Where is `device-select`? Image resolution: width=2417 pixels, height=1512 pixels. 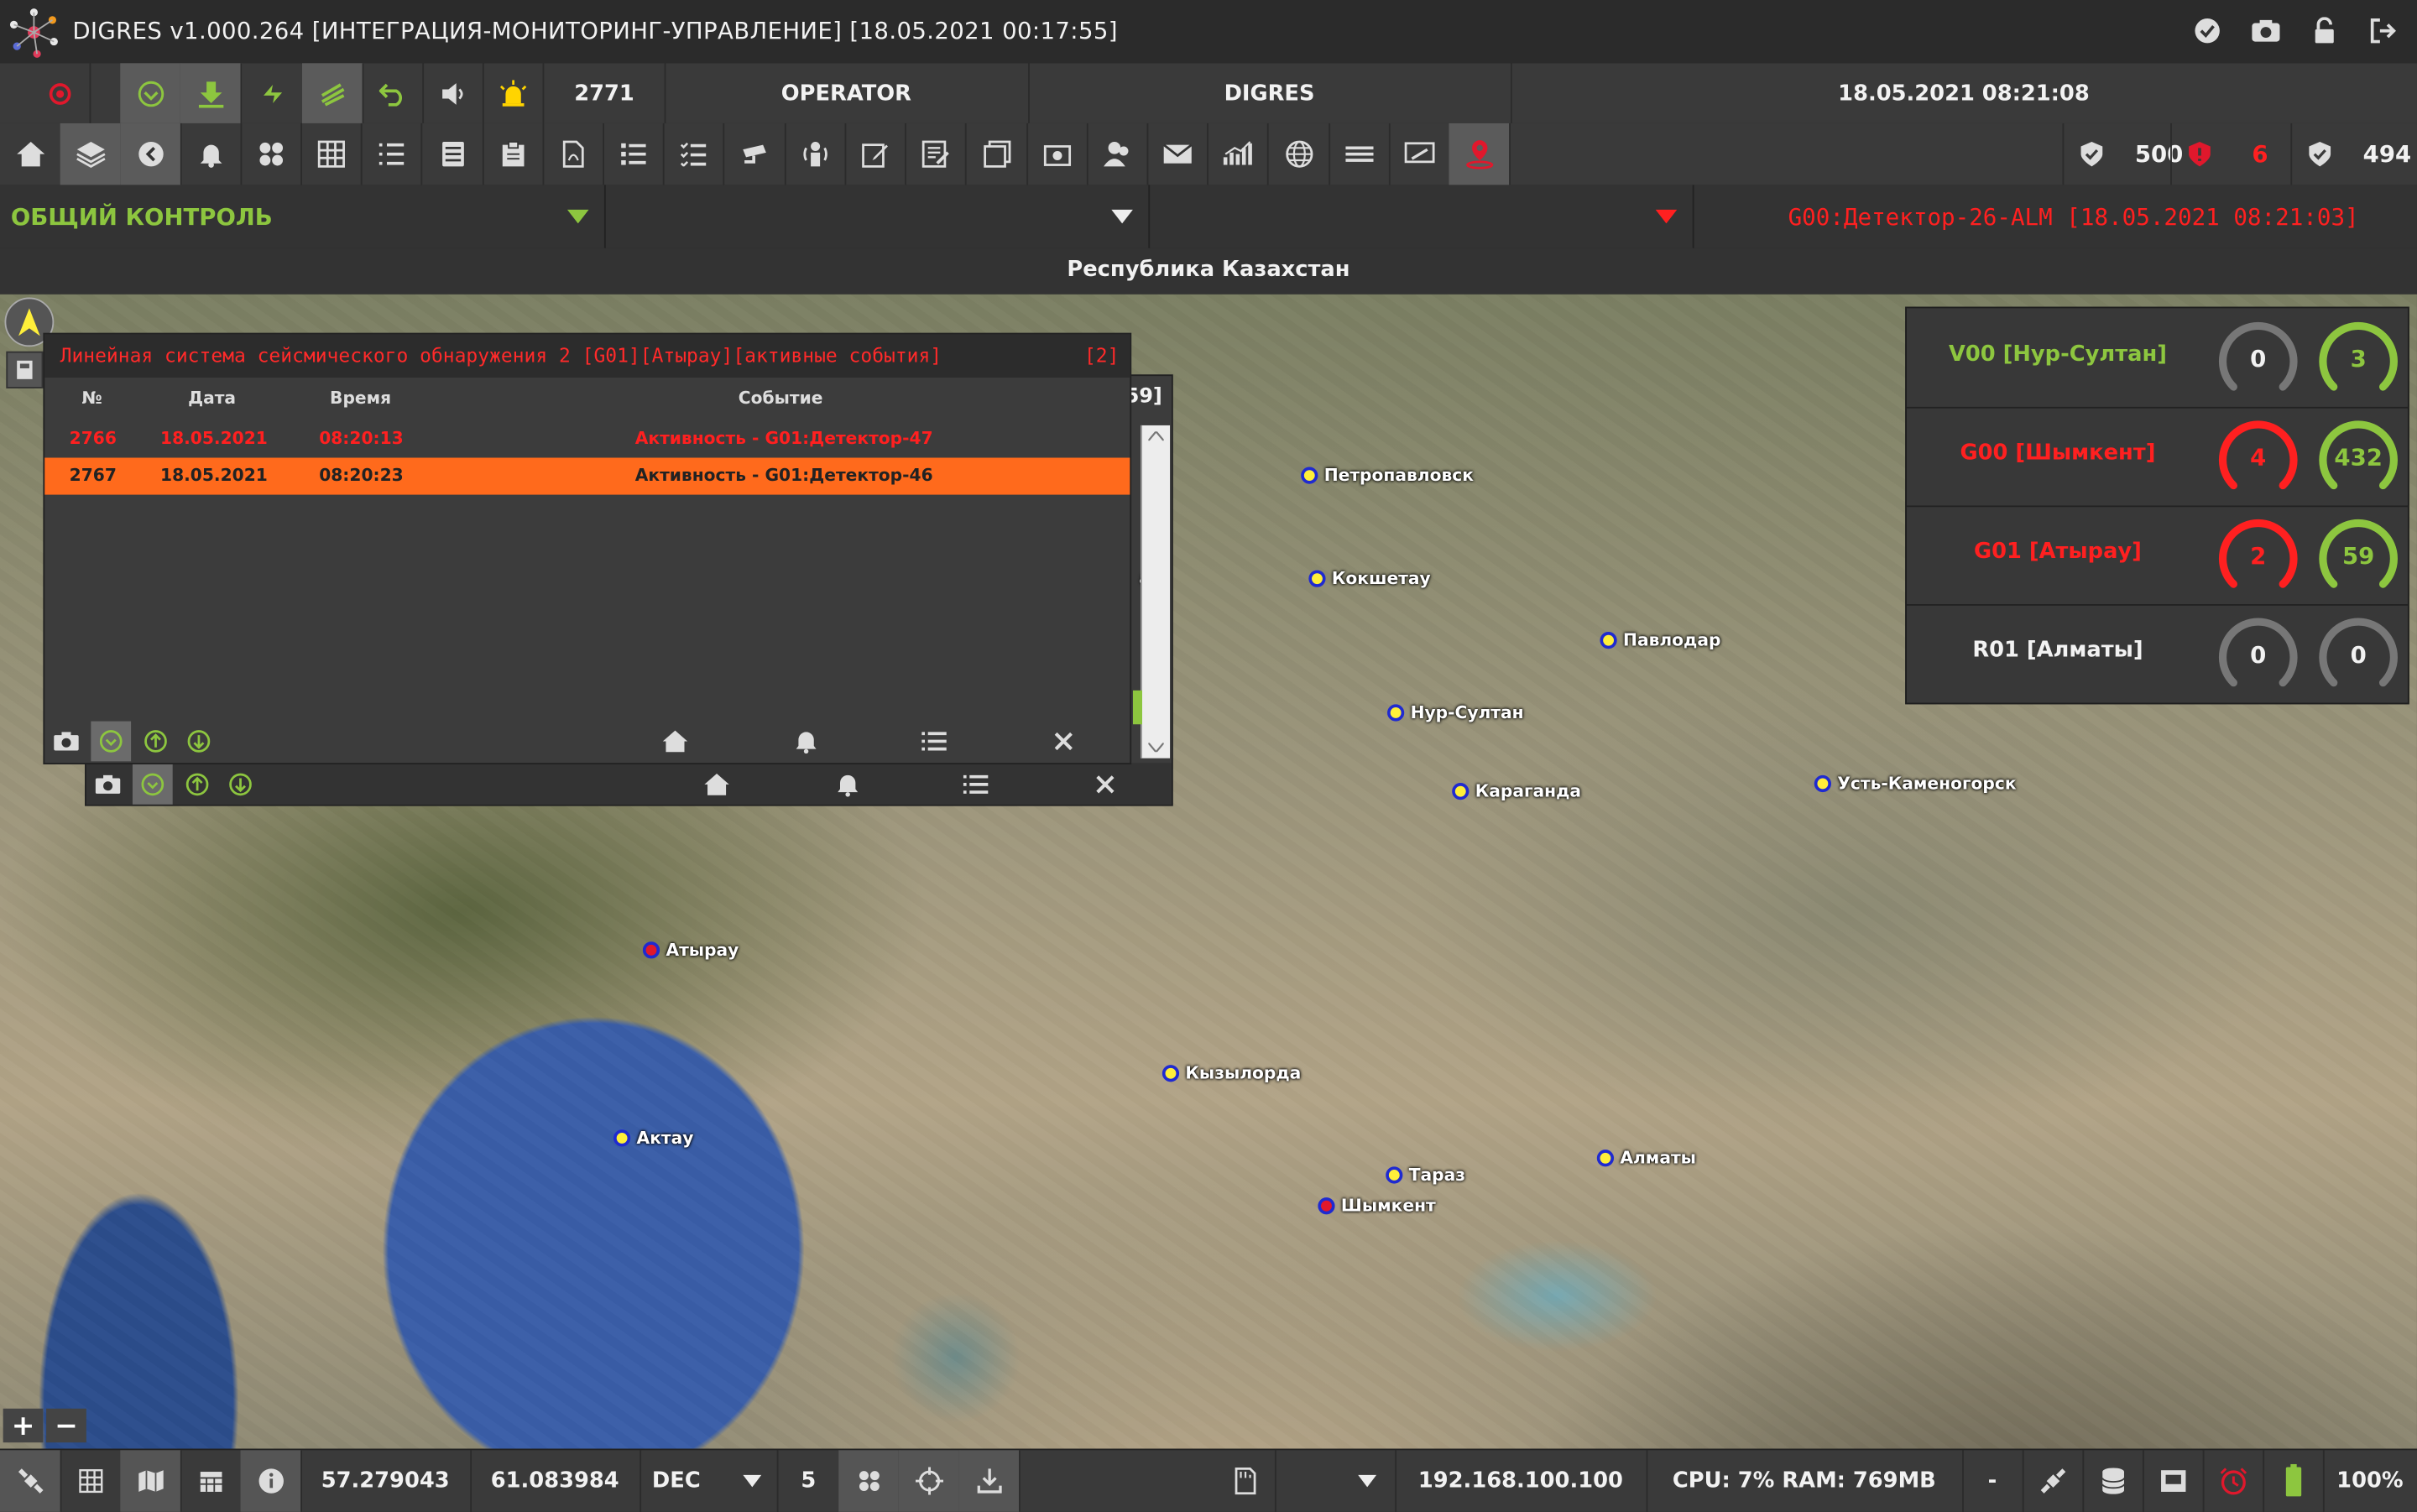 device-select is located at coordinates (1336, 1481).